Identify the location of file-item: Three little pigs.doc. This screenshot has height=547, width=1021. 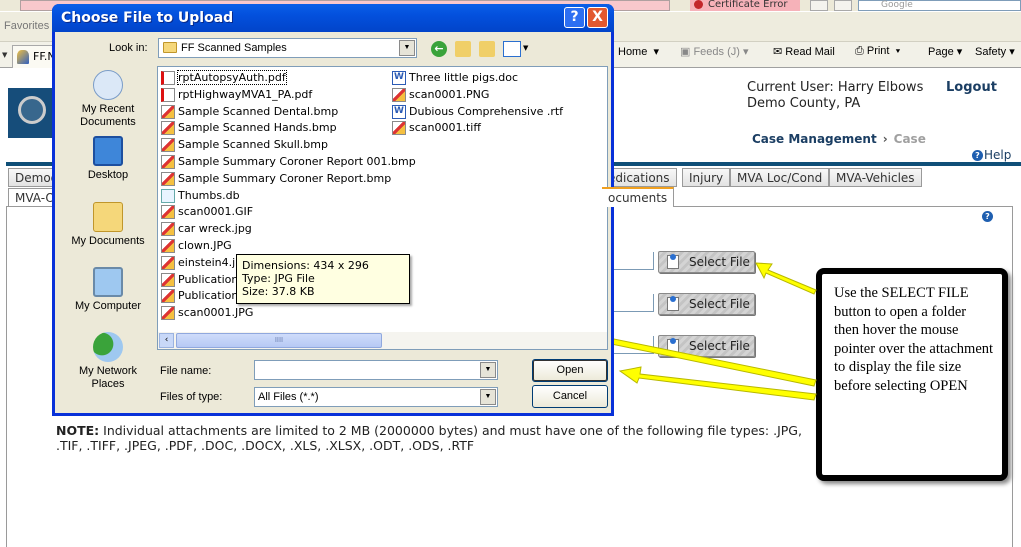
(455, 78).